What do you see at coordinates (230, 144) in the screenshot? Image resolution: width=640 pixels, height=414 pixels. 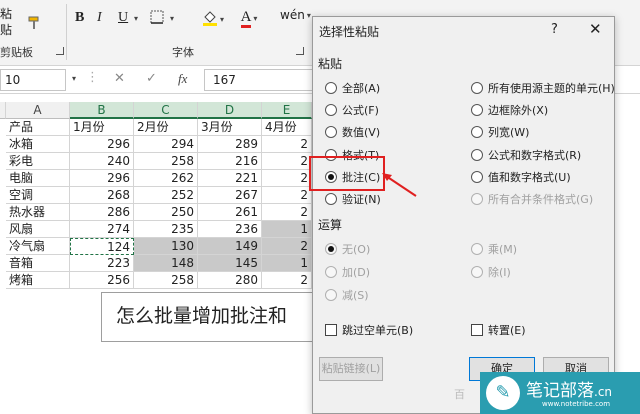 I see `value-cell: 289` at bounding box center [230, 144].